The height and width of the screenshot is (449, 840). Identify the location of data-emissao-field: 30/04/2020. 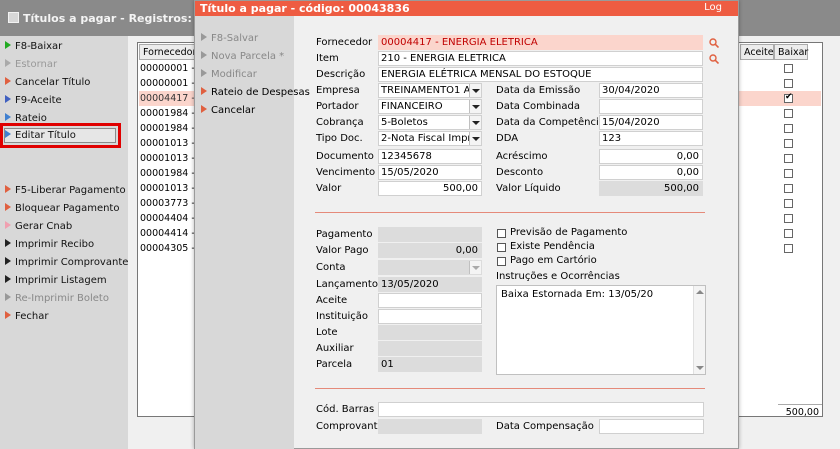
(651, 90).